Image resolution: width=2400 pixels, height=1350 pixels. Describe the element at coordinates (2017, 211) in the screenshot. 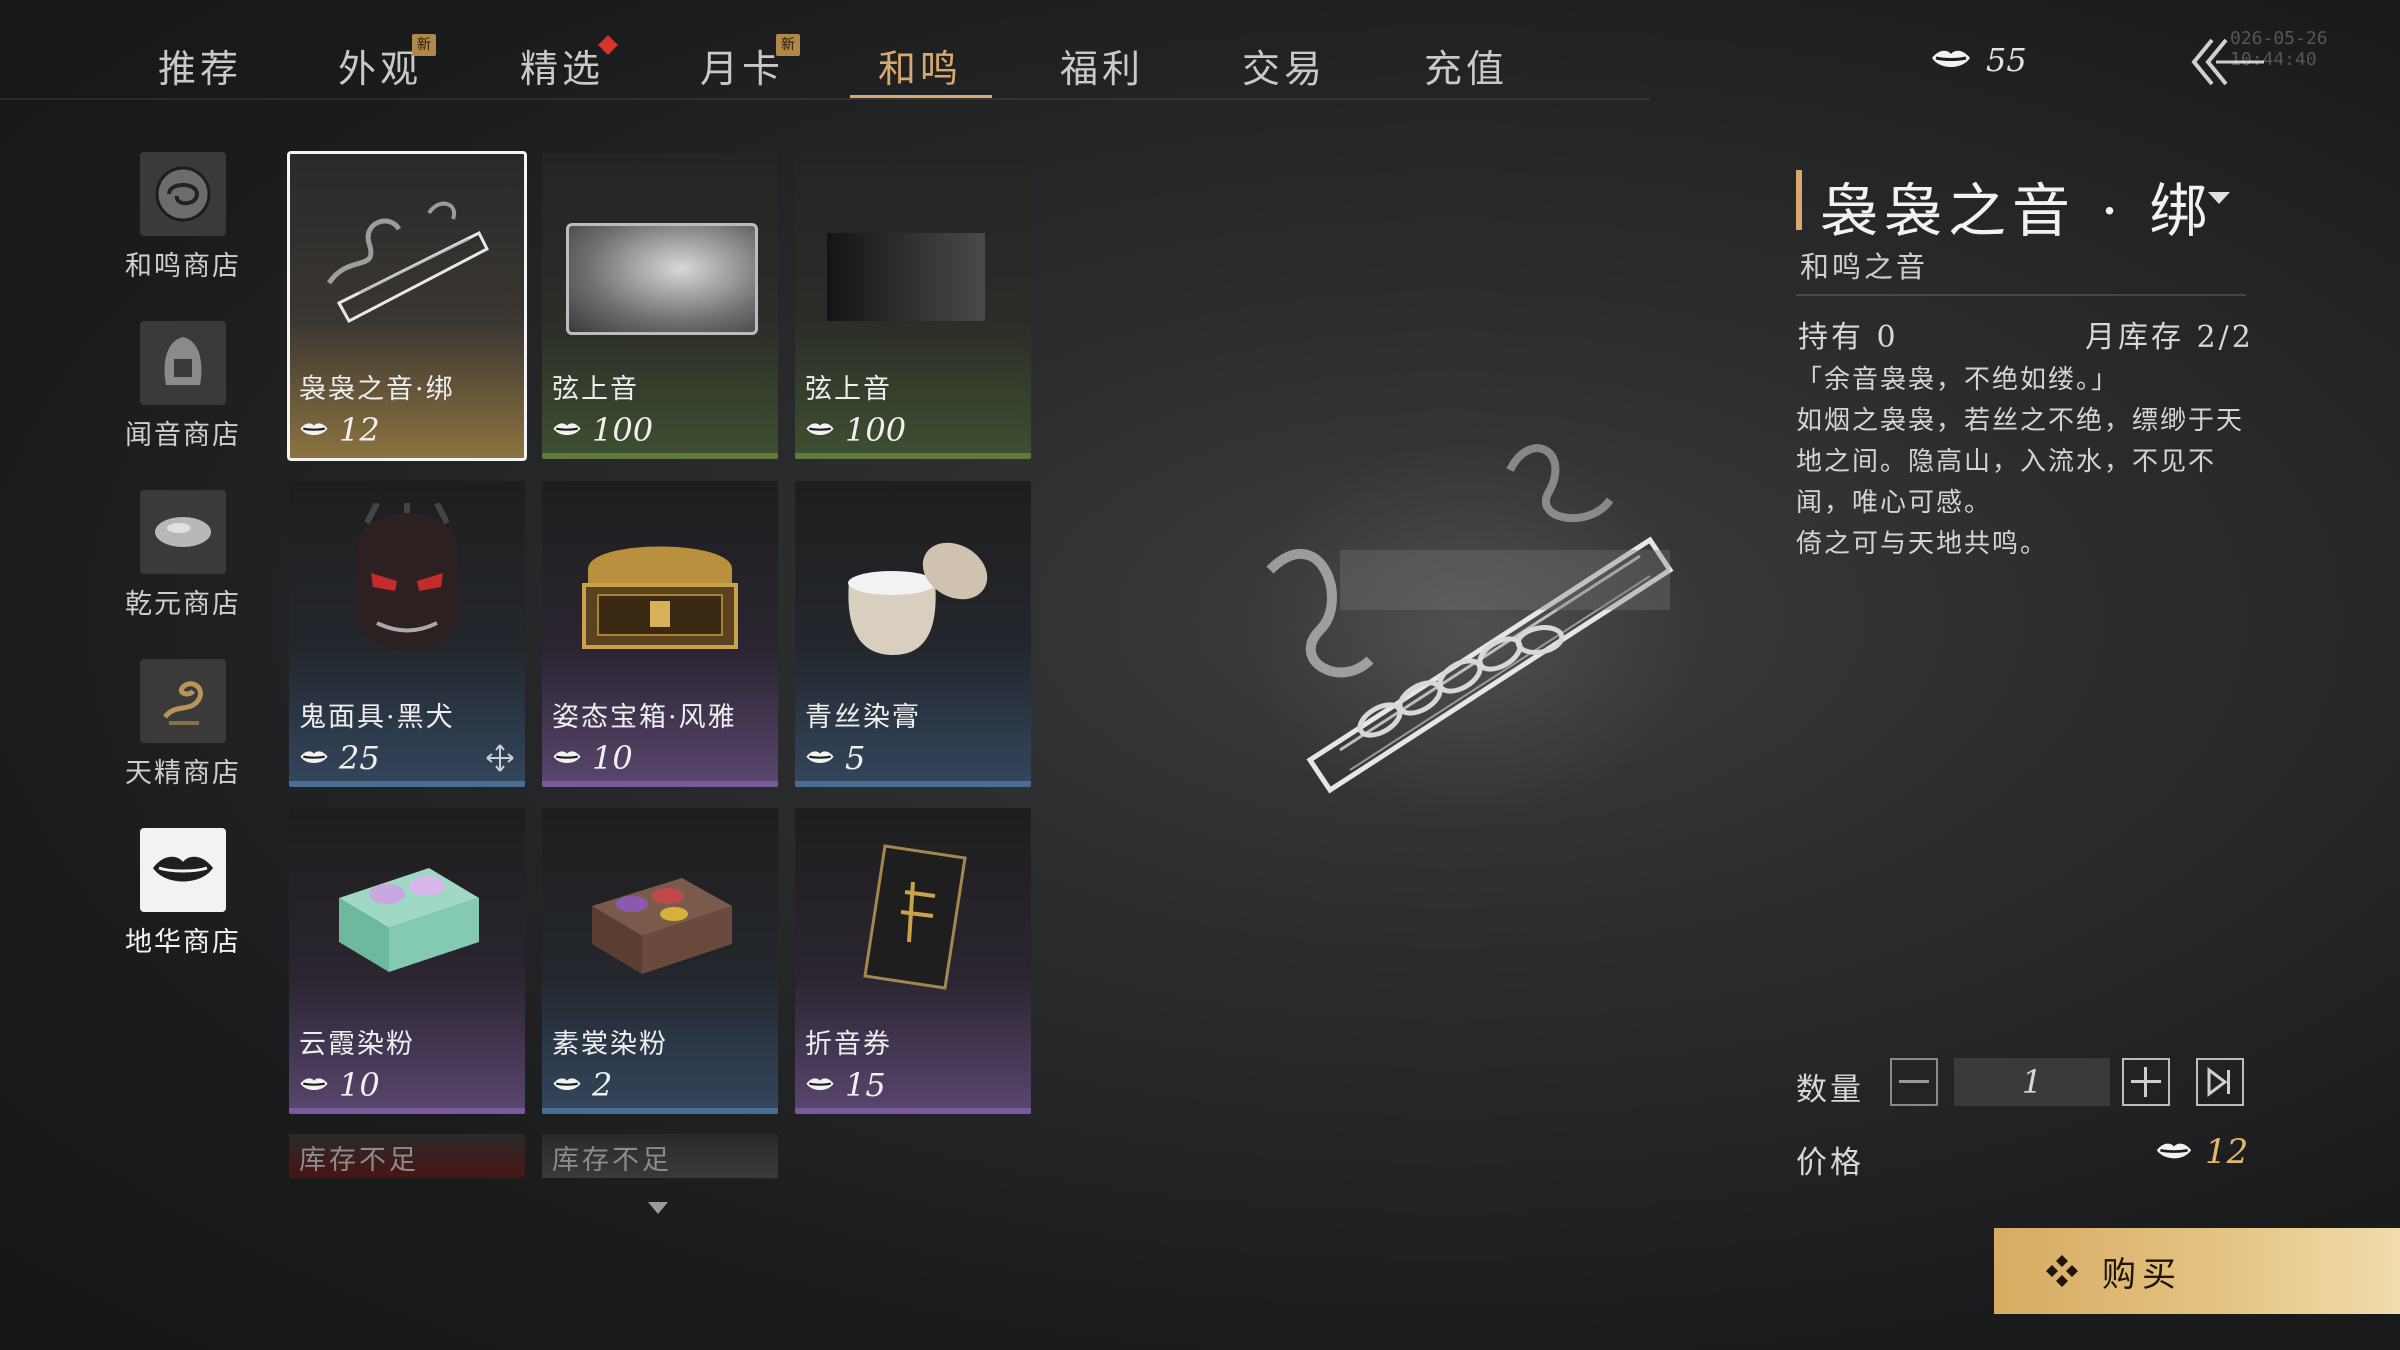

I see `item-title: 袅袅之音 · 绑` at that location.